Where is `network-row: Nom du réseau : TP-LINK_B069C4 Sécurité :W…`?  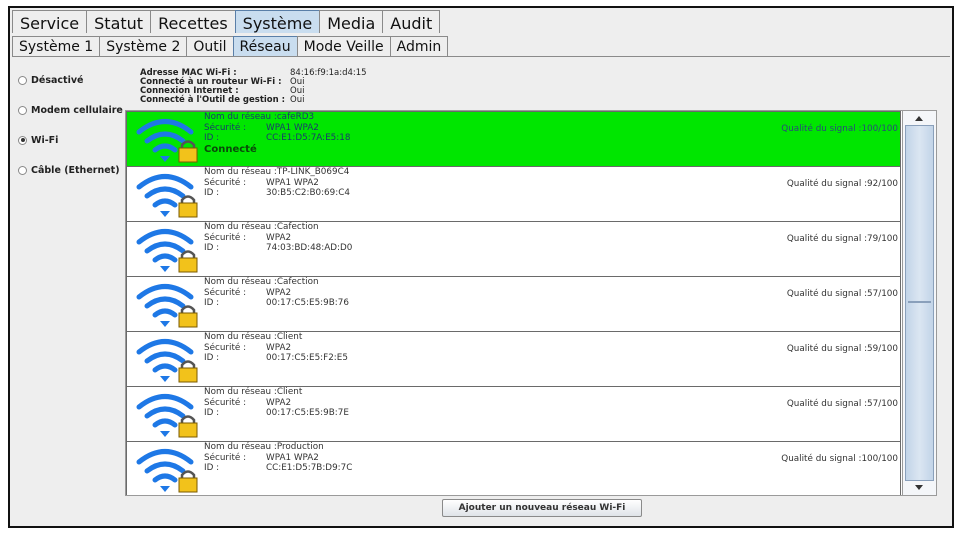 network-row: Nom du réseau : TP-LINK_B069C4 Sécurité :W… is located at coordinates (513, 194).